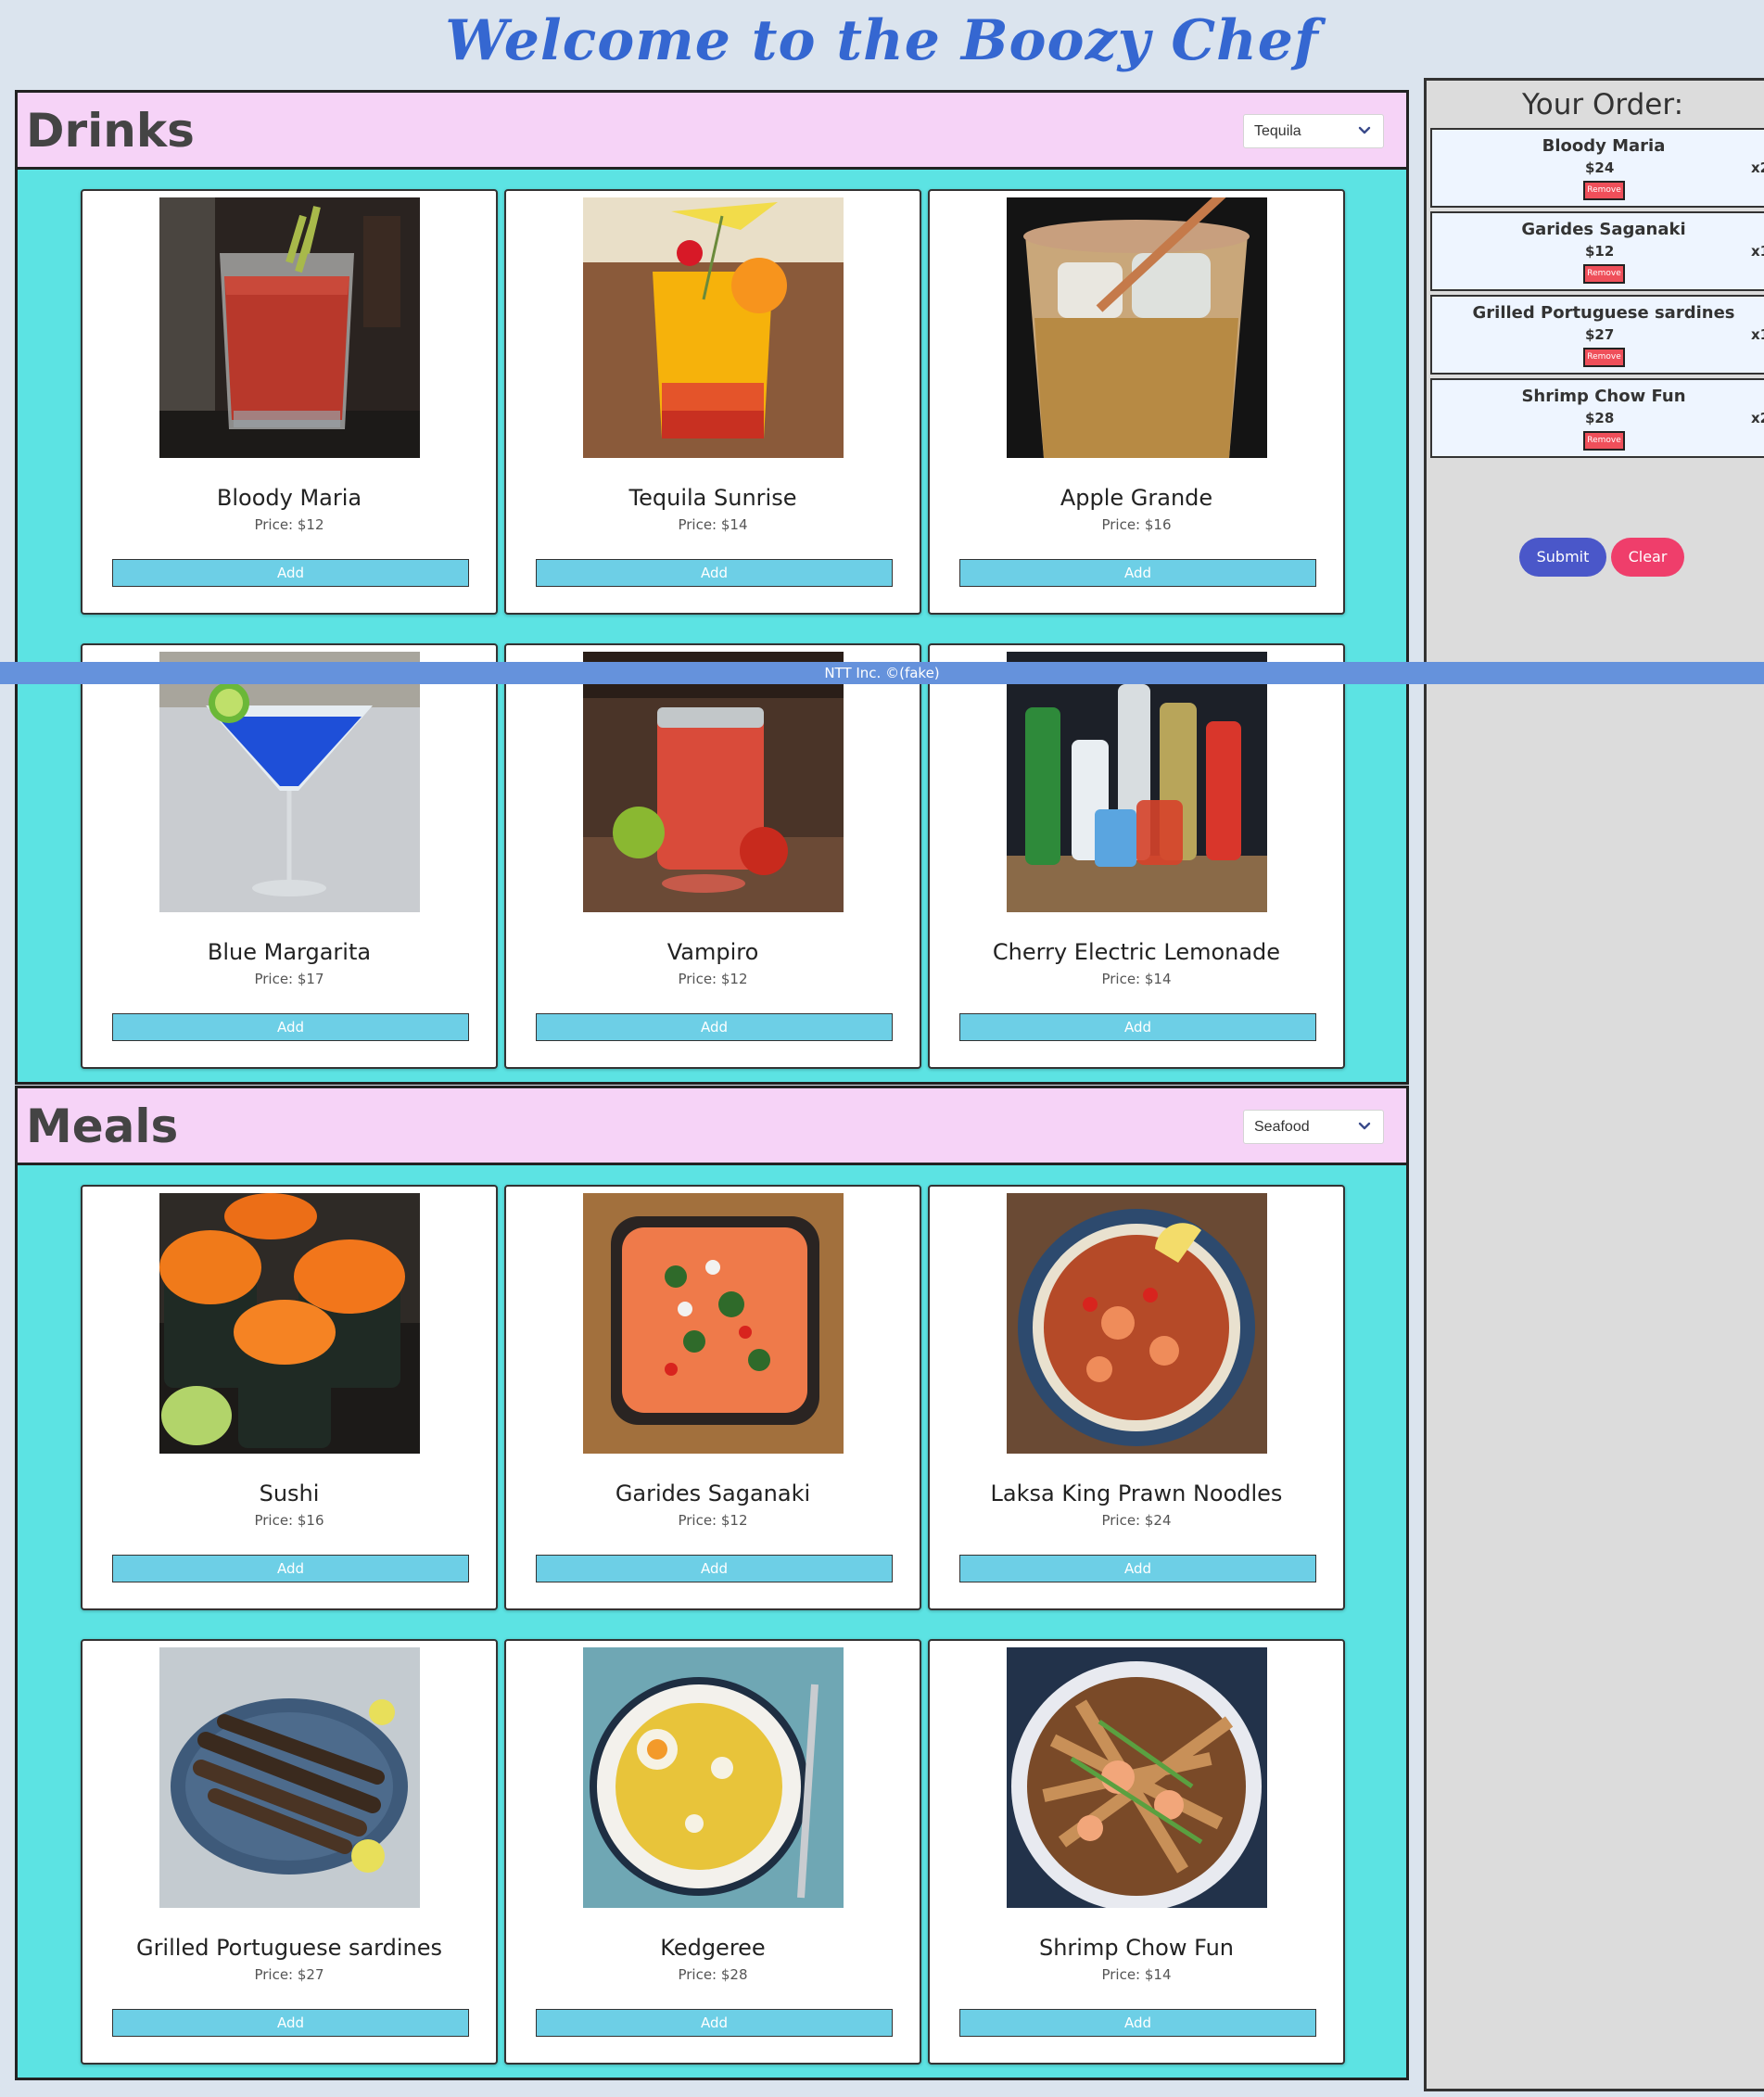 This screenshot has height=2097, width=1764. I want to click on item-name: Cherry Electric Lemonade, so click(1137, 952).